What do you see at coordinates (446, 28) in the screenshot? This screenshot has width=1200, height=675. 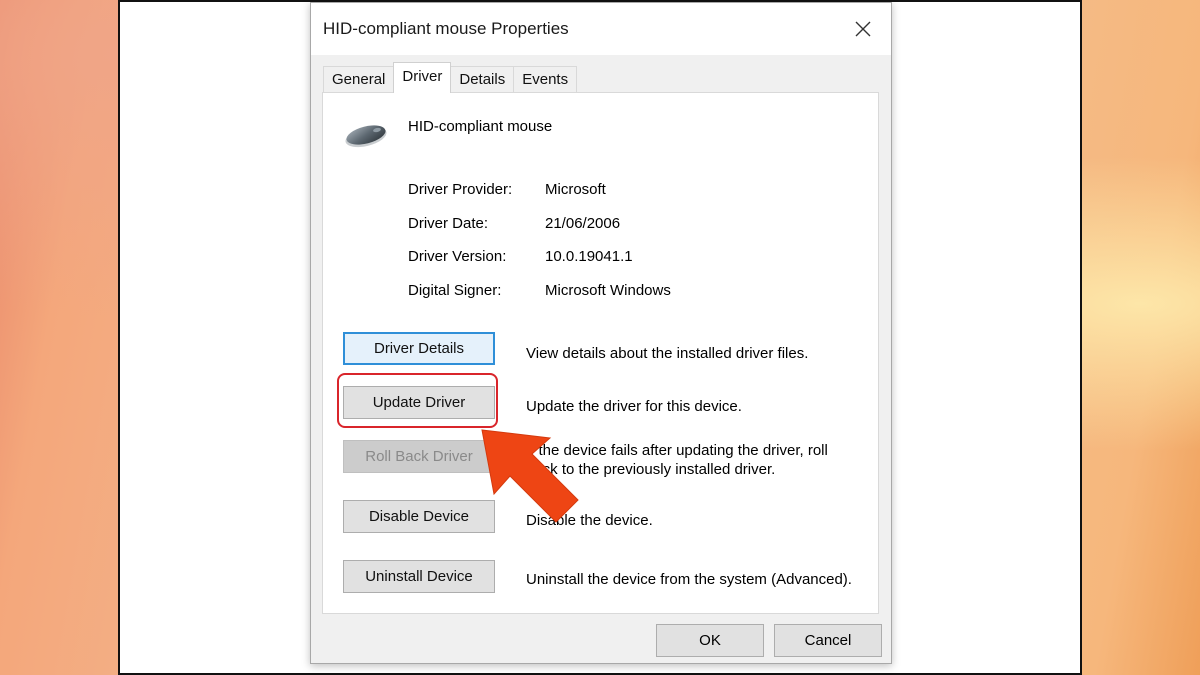 I see `dialog-title: HID-compliant mouse Properties` at bounding box center [446, 28].